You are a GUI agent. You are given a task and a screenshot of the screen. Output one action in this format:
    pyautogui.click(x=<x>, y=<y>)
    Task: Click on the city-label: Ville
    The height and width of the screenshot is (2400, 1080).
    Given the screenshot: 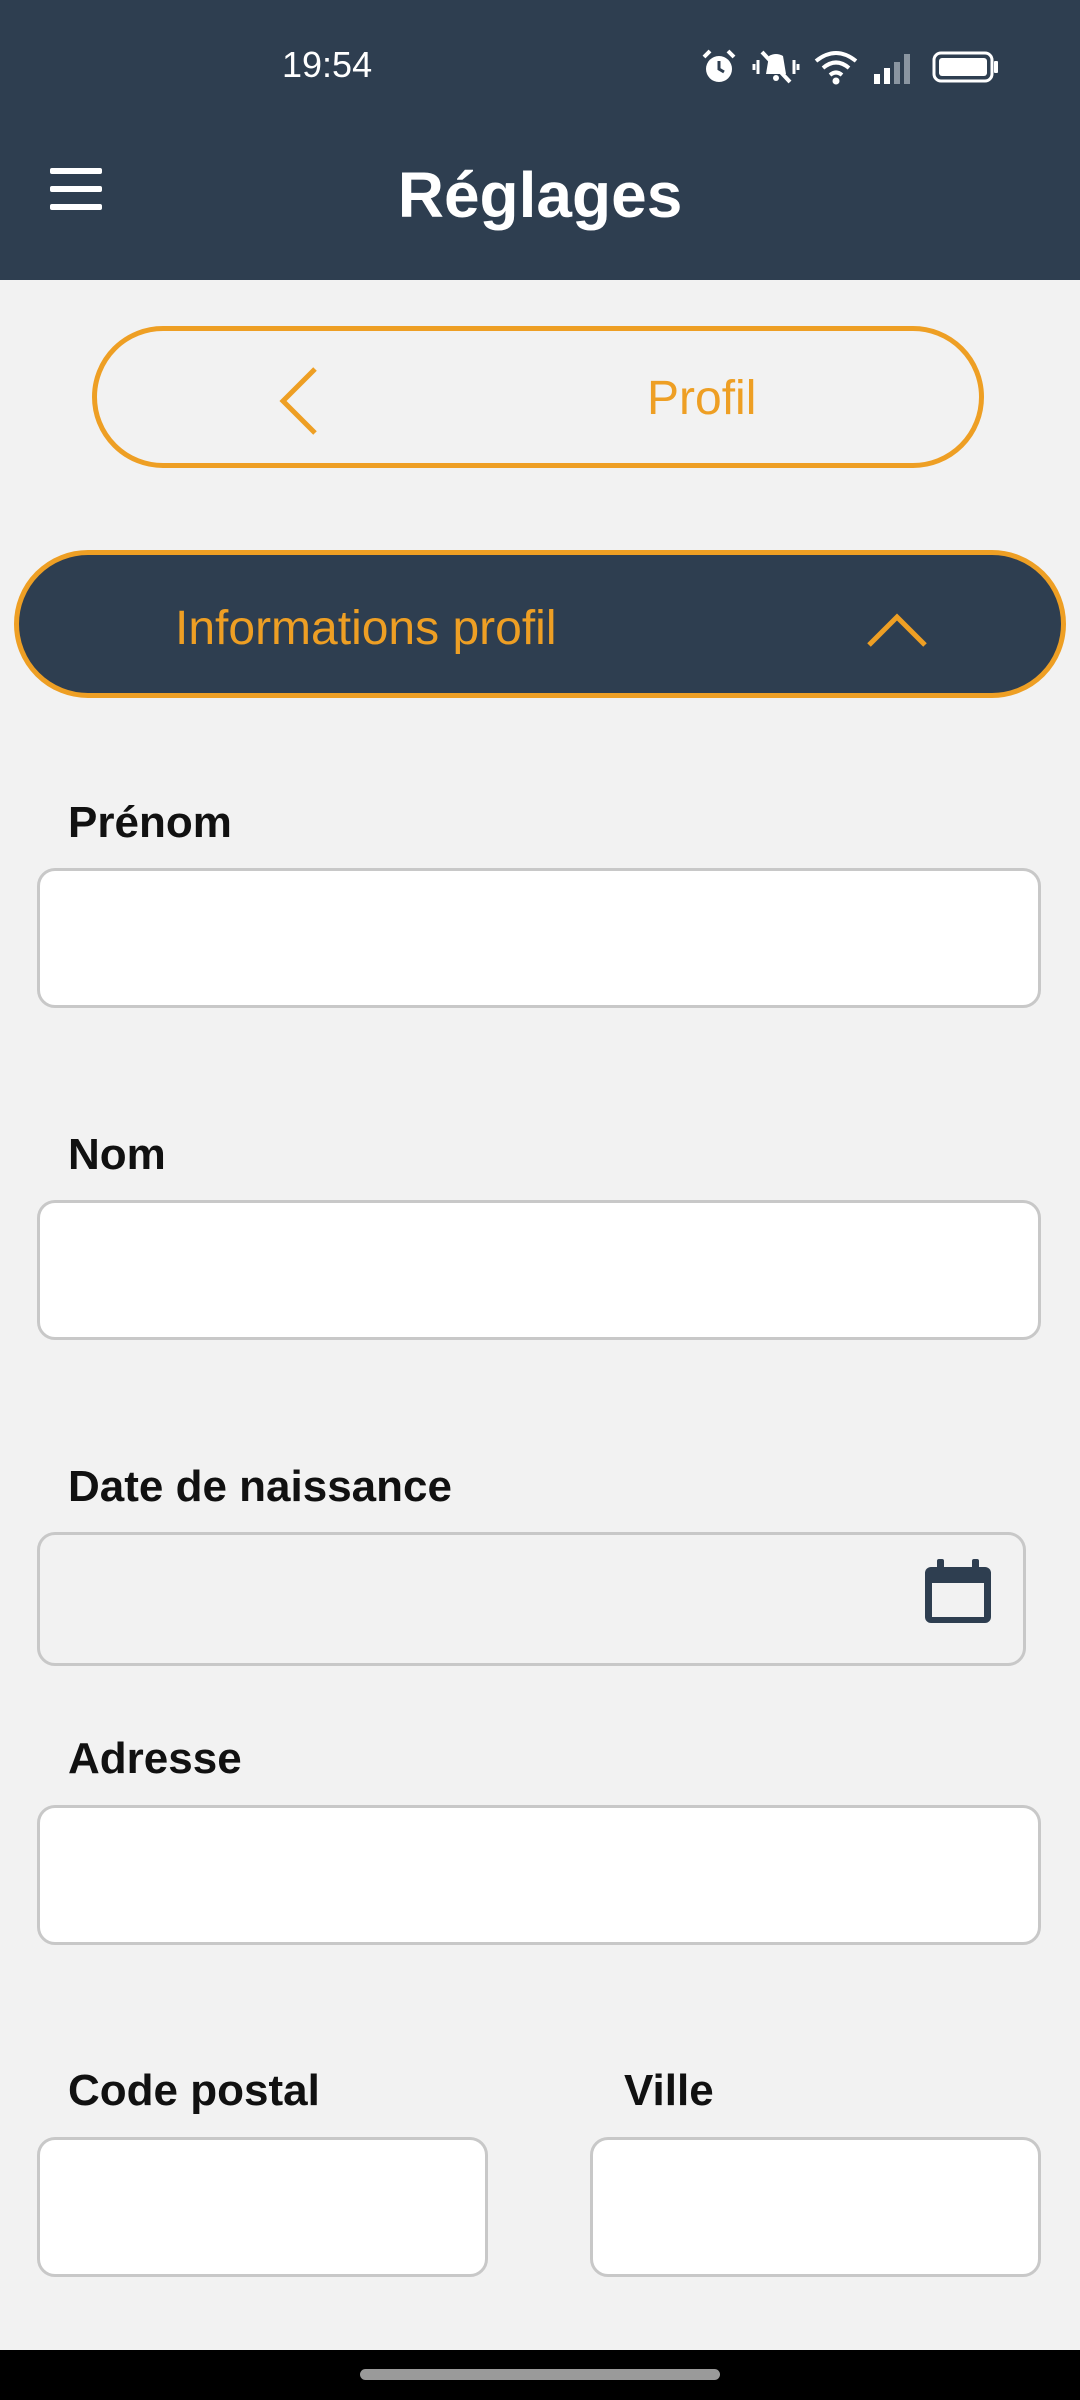 What is the action you would take?
    pyautogui.click(x=669, y=2090)
    